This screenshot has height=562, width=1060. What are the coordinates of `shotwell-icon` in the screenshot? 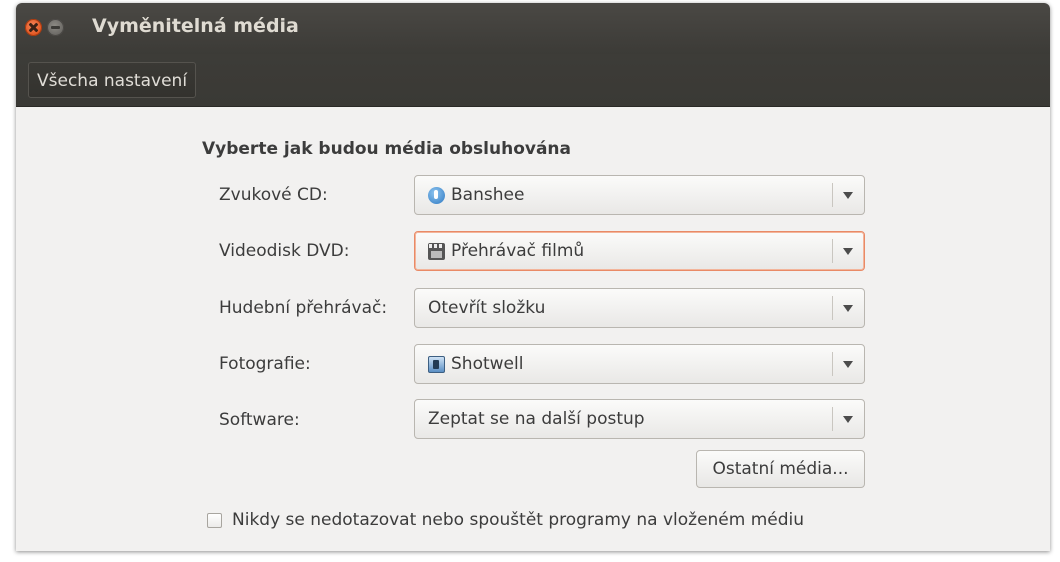 It's located at (436, 364).